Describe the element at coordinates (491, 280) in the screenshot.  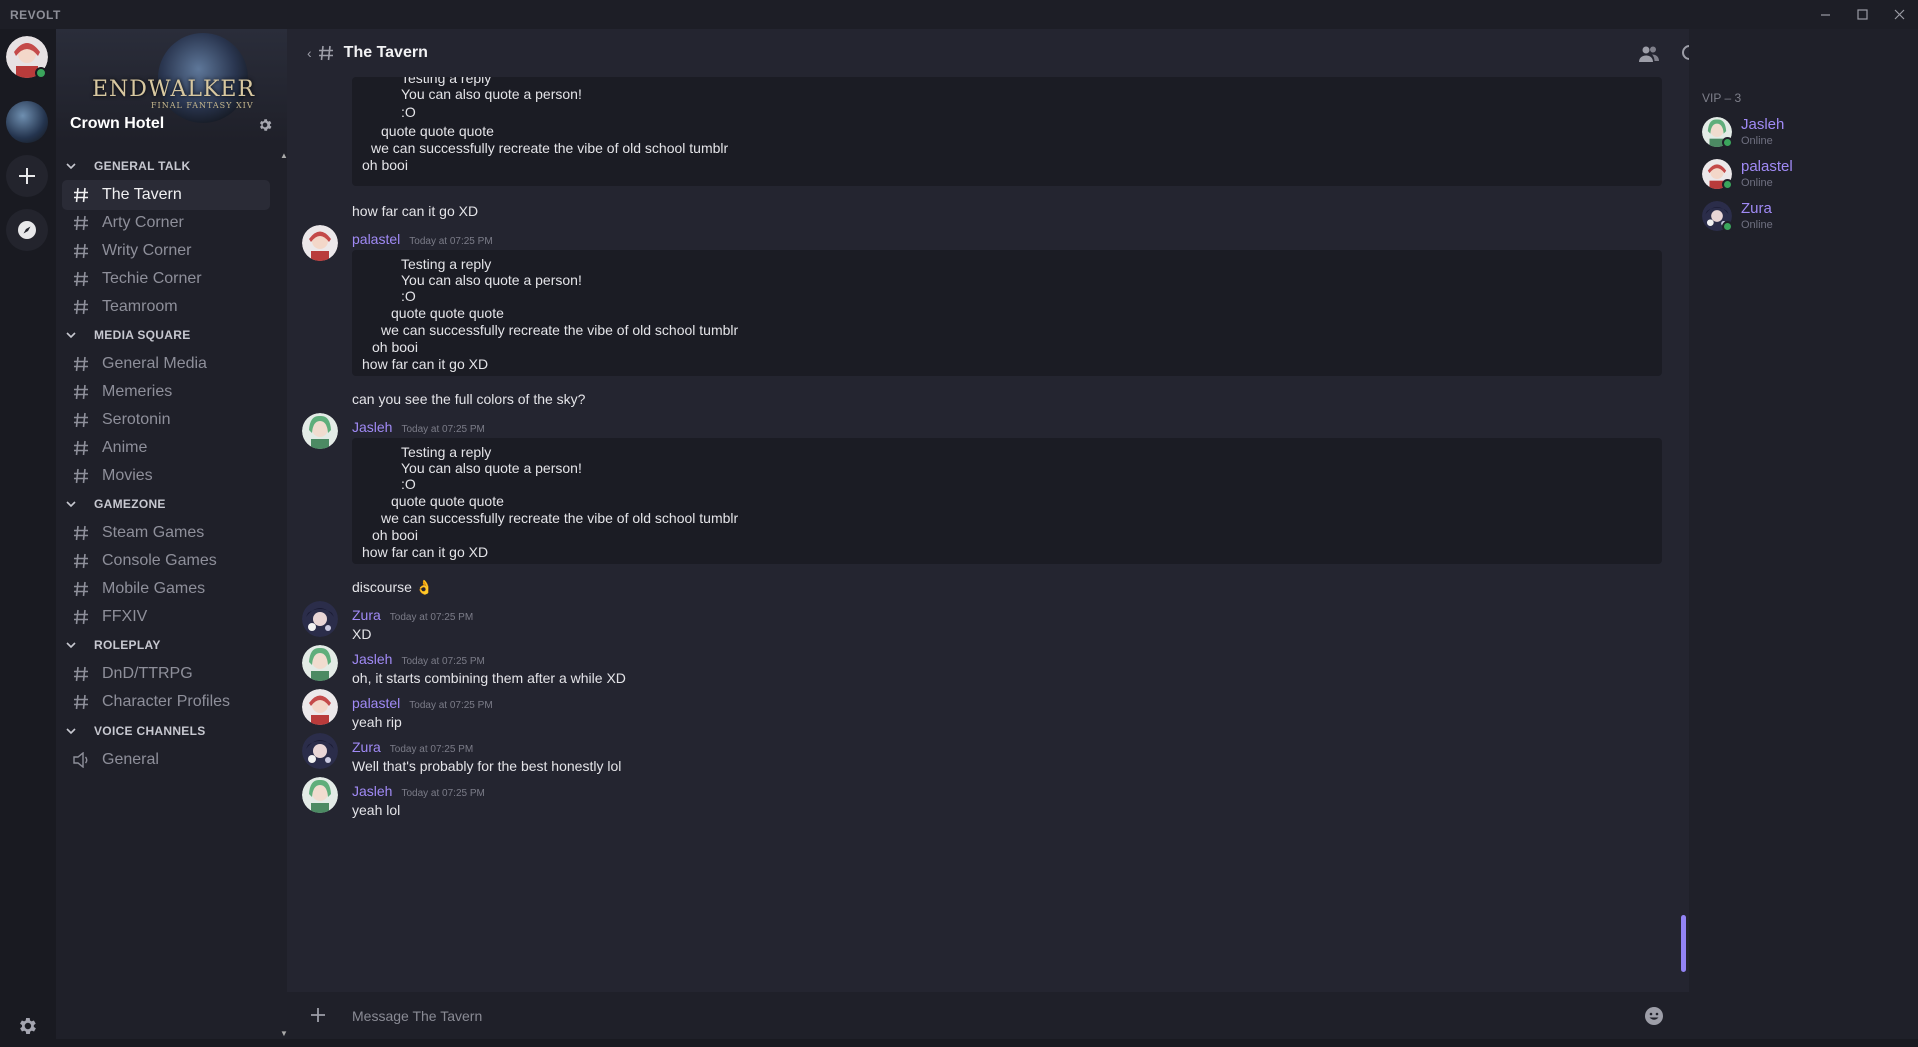
I see `quote-line: You can also quote a person!` at that location.